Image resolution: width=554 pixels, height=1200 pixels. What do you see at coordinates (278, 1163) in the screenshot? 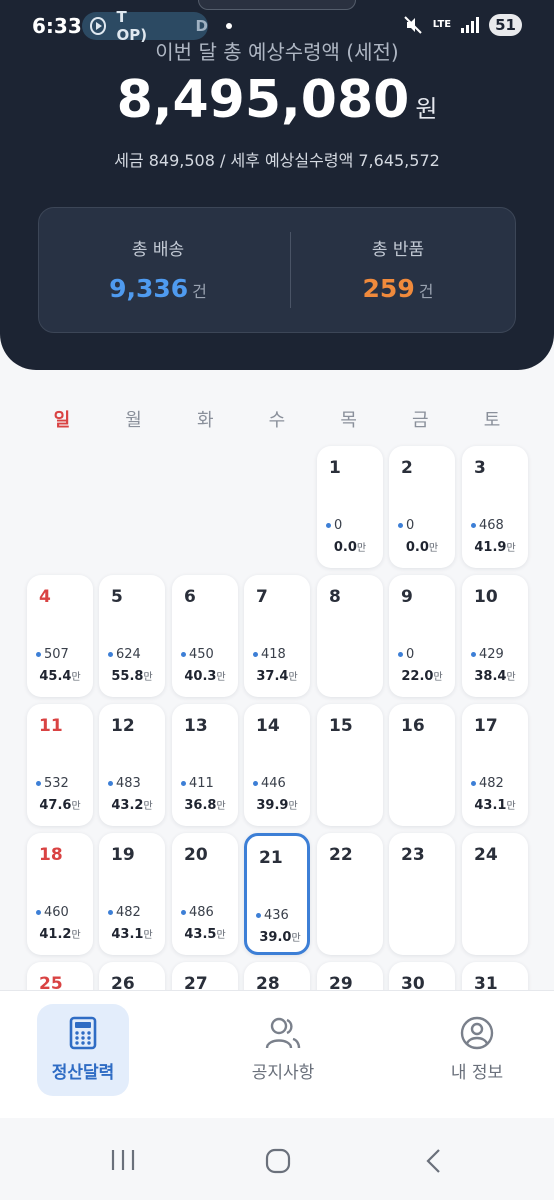
I see `home-icon` at bounding box center [278, 1163].